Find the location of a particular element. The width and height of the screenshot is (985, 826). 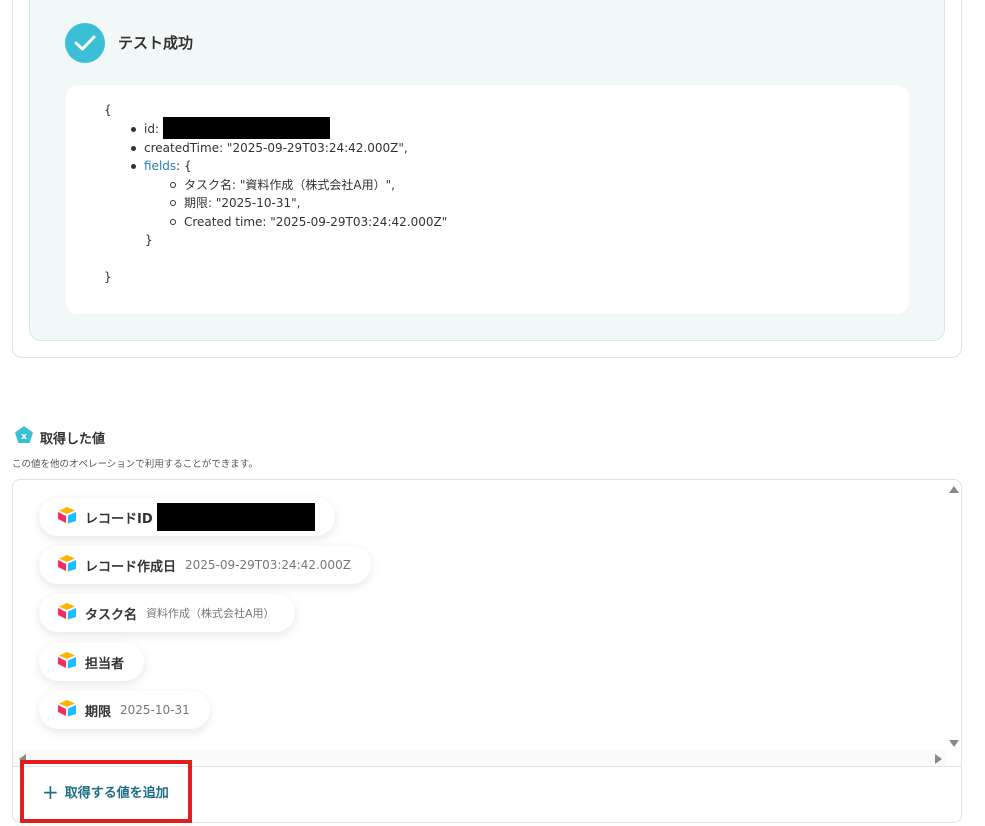

chip-label: 担当者 is located at coordinates (105, 664).